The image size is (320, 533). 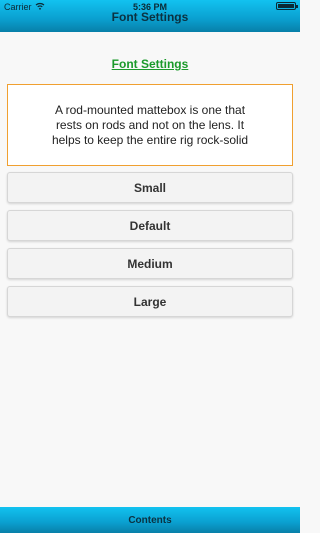 I want to click on page-heading: Font Settings, so click(x=150, y=64).